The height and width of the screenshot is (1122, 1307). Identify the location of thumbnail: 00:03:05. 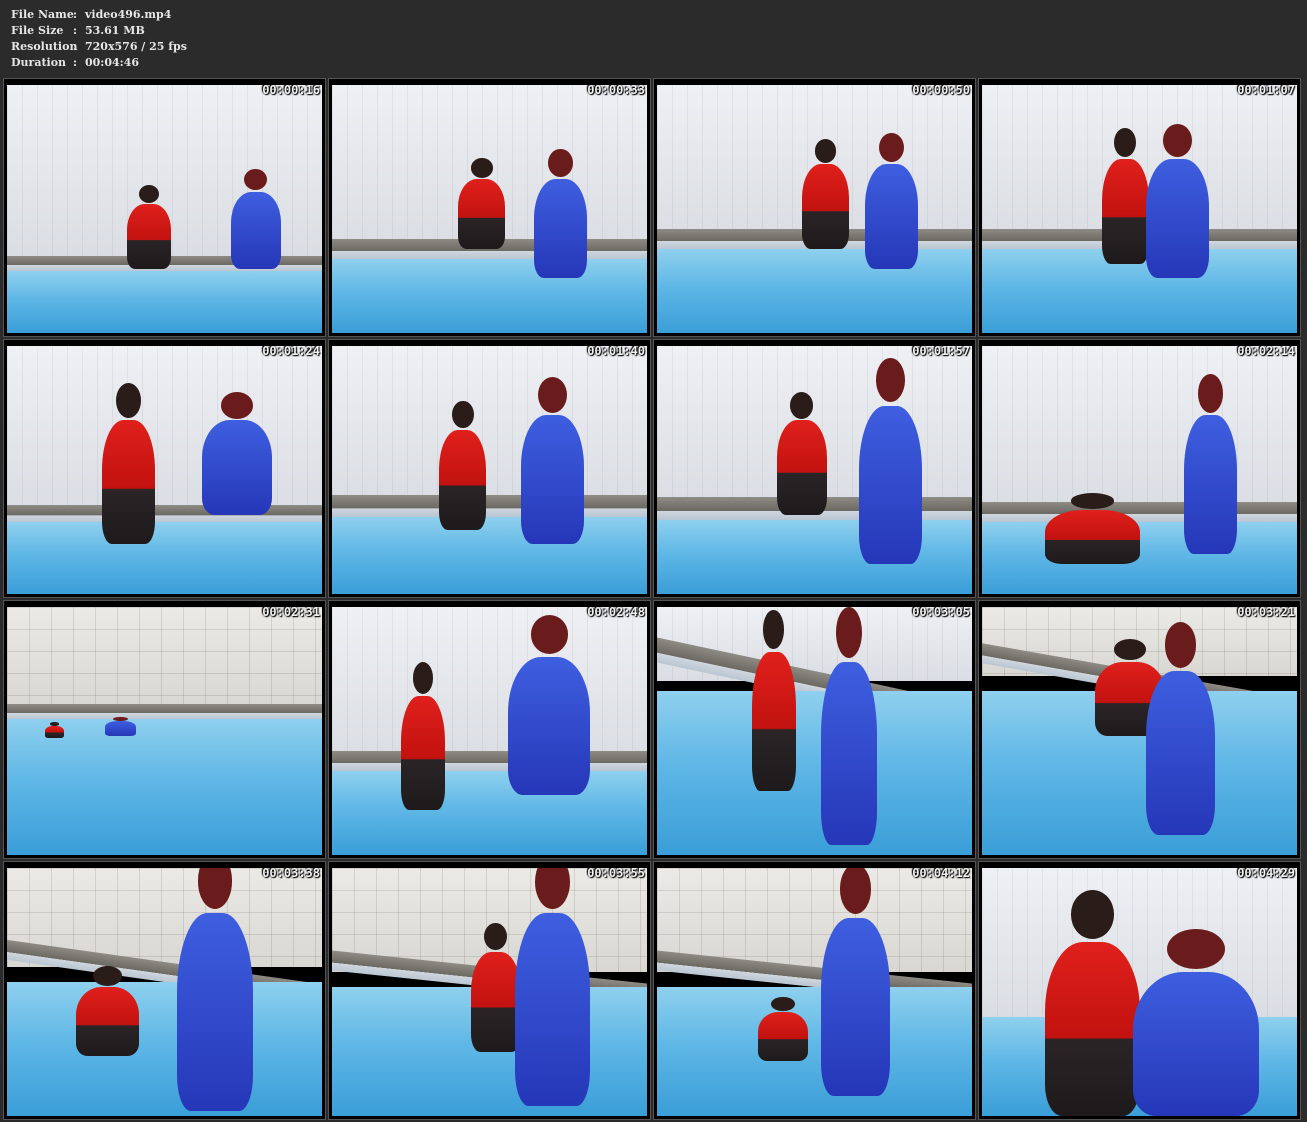
(814, 729).